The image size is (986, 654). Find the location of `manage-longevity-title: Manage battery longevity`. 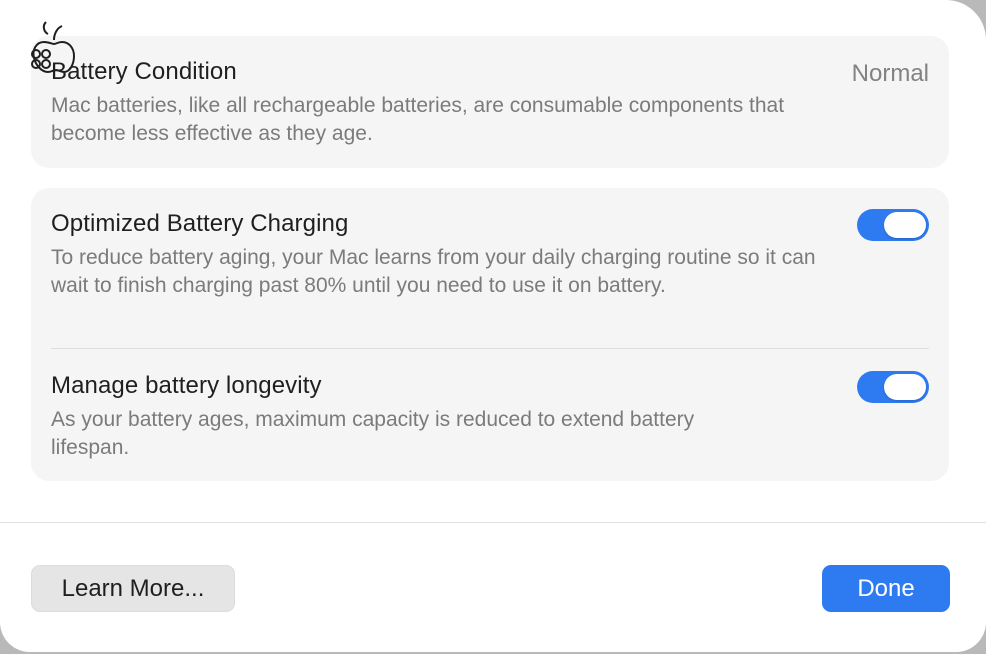

manage-longevity-title: Manage battery longevity is located at coordinates (186, 385).